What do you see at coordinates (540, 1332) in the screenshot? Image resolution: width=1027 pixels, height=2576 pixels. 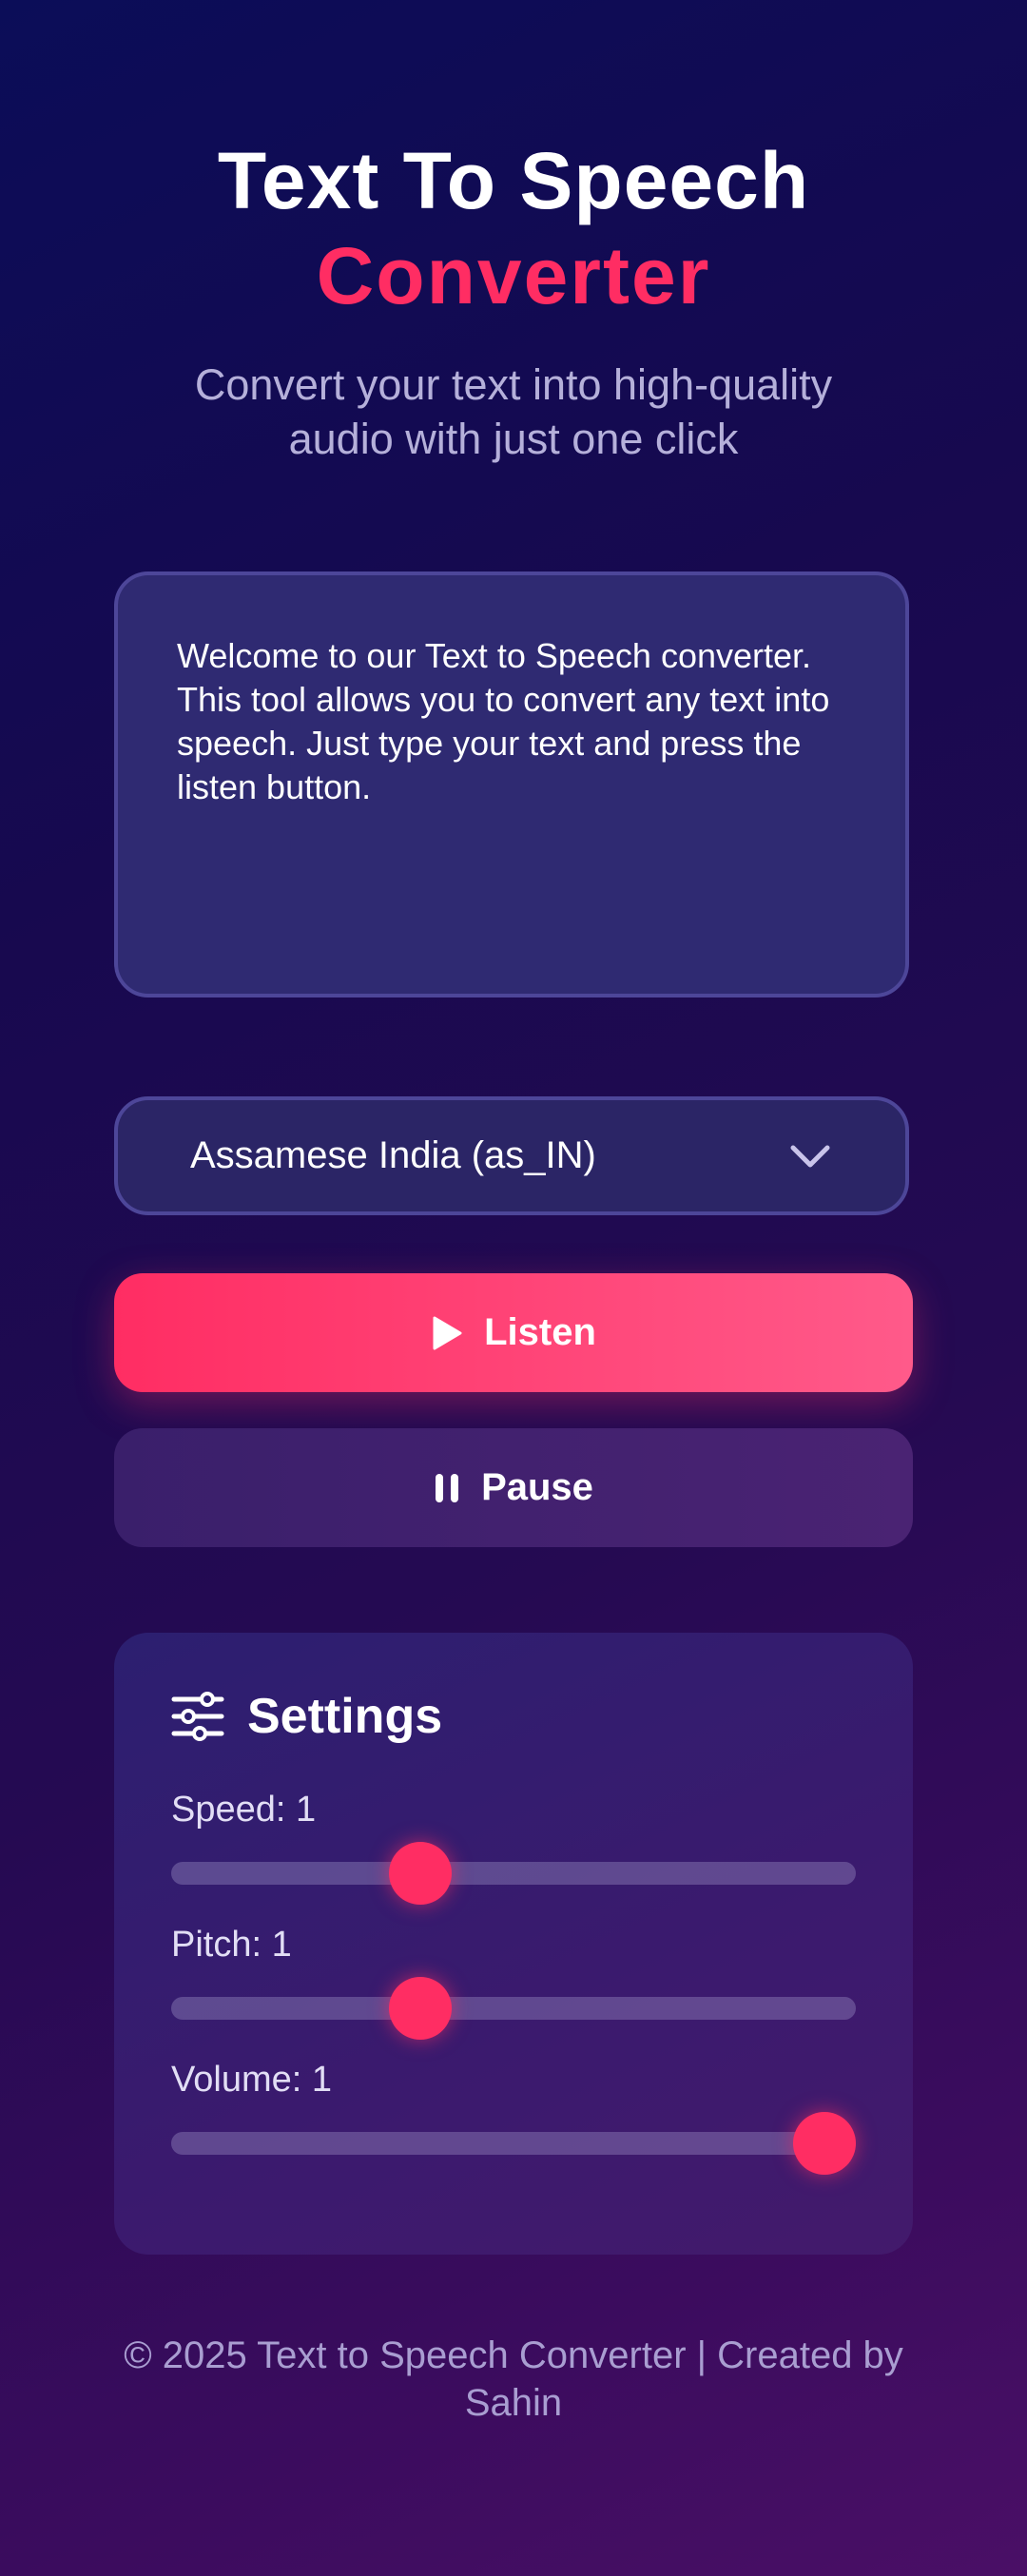 I see `listen-button-label: Listen` at bounding box center [540, 1332].